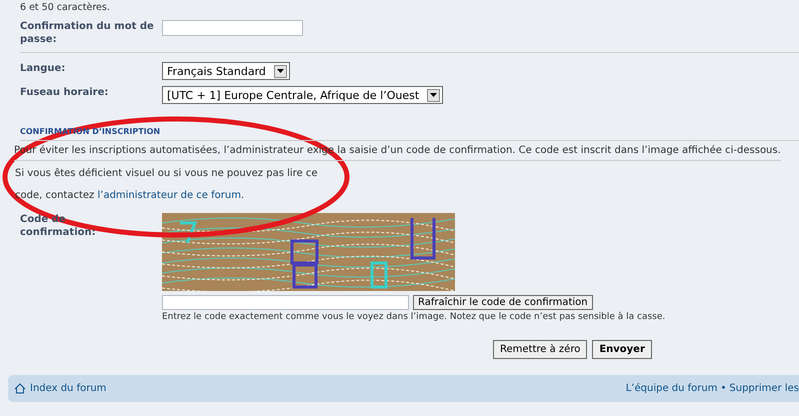 The height and width of the screenshot is (416, 799). Describe the element at coordinates (303, 95) in the screenshot. I see `dropdown: [UTC + 1] Europe Centrale, Afrique de l’Ouest` at that location.